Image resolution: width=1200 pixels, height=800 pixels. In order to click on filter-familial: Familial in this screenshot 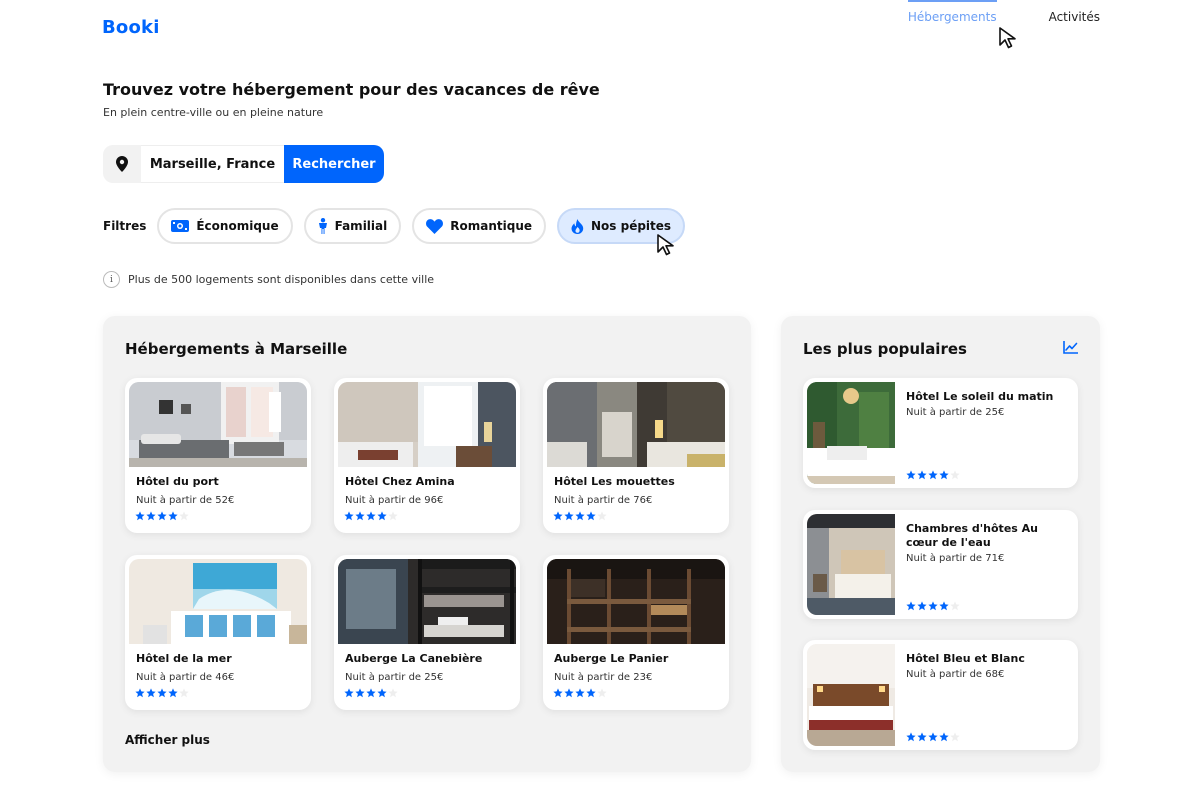, I will do `click(352, 226)`.